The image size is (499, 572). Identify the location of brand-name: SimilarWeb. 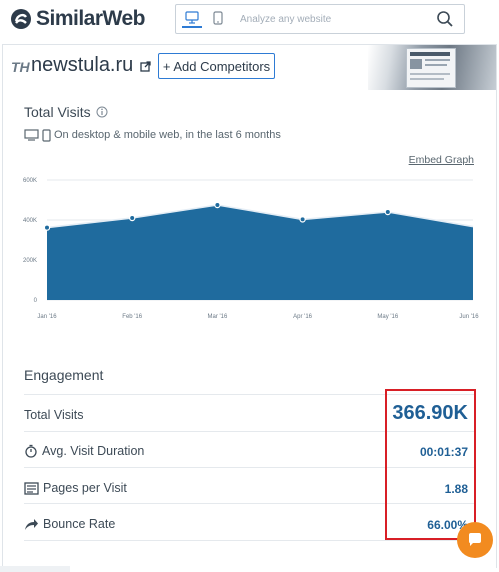
(90, 18).